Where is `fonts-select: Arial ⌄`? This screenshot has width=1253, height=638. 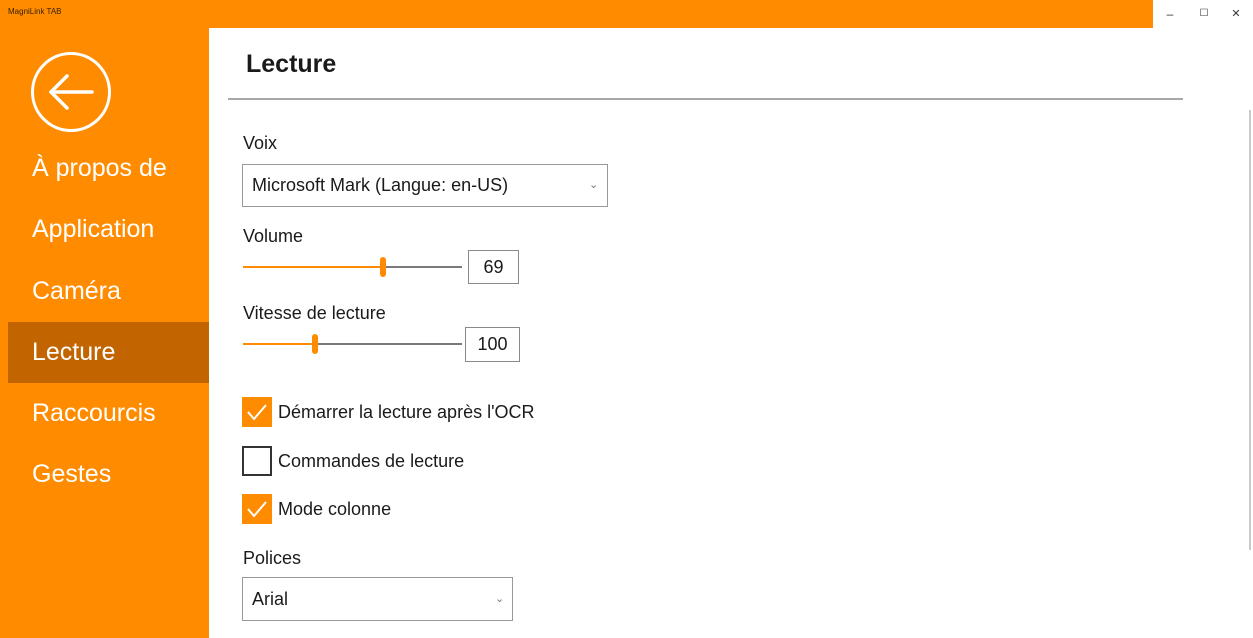 fonts-select: Arial ⌄ is located at coordinates (377, 599).